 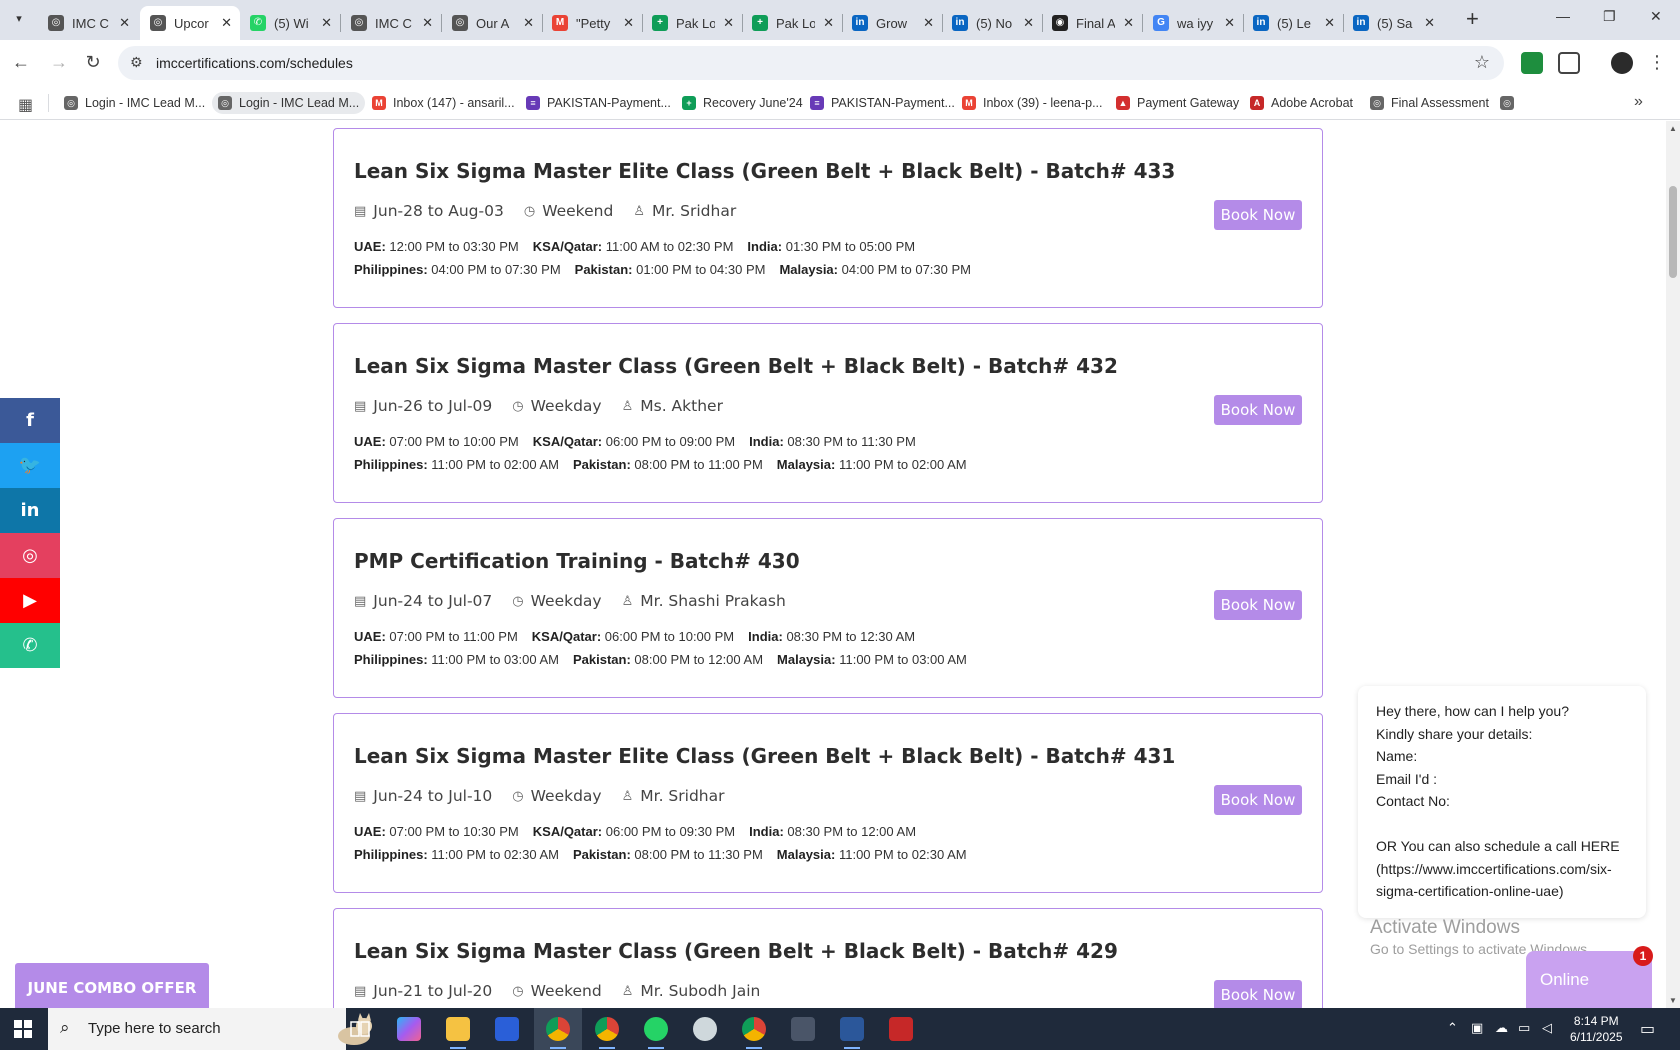 I want to click on site-info-icon: ⚙, so click(x=136, y=62).